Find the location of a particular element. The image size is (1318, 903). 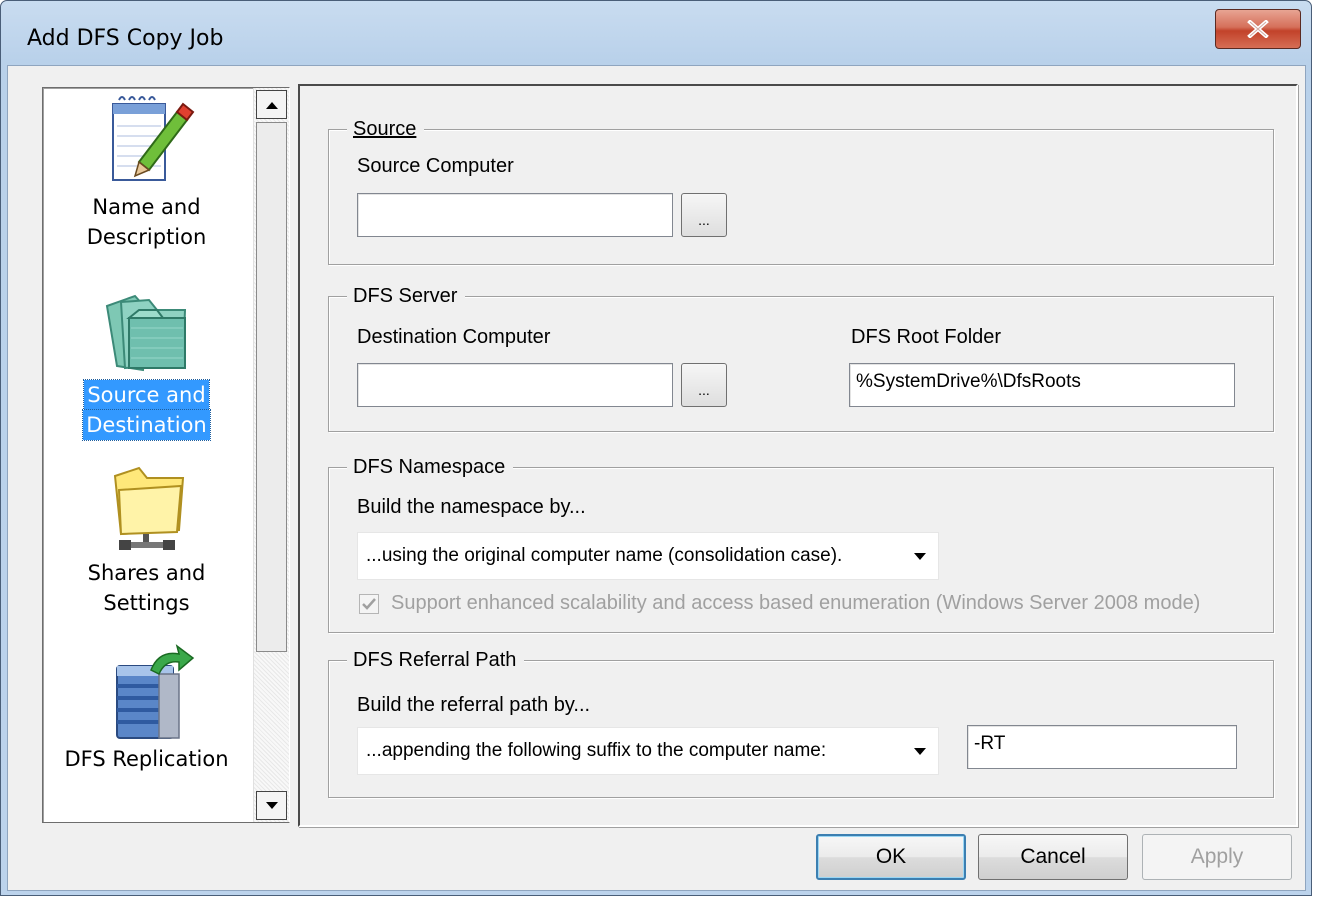

close-button is located at coordinates (1258, 29).